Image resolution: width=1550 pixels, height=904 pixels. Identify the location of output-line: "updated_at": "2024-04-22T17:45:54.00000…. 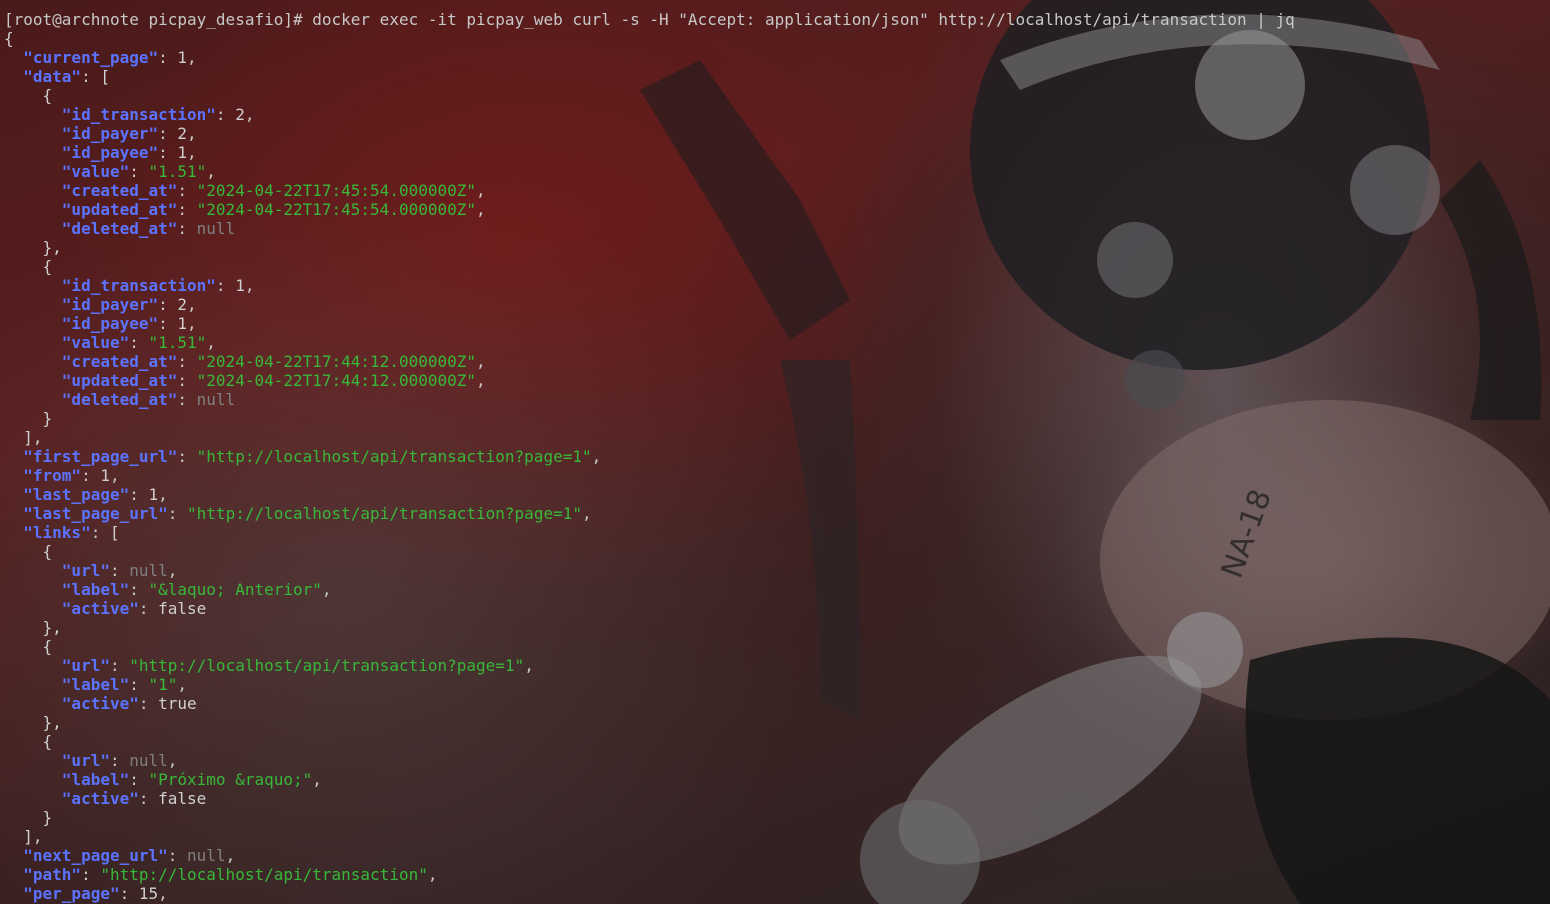
(273, 209).